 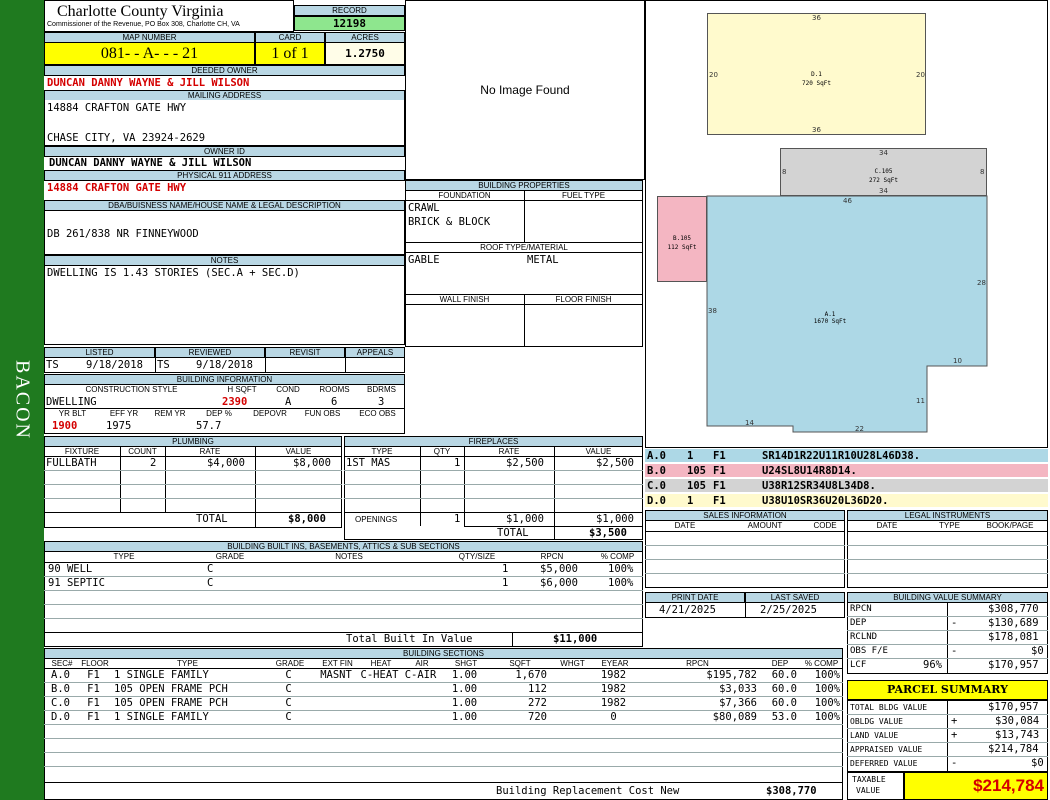 What do you see at coordinates (656, 486) in the screenshot?
I see `legend-sec: C.0` at bounding box center [656, 486].